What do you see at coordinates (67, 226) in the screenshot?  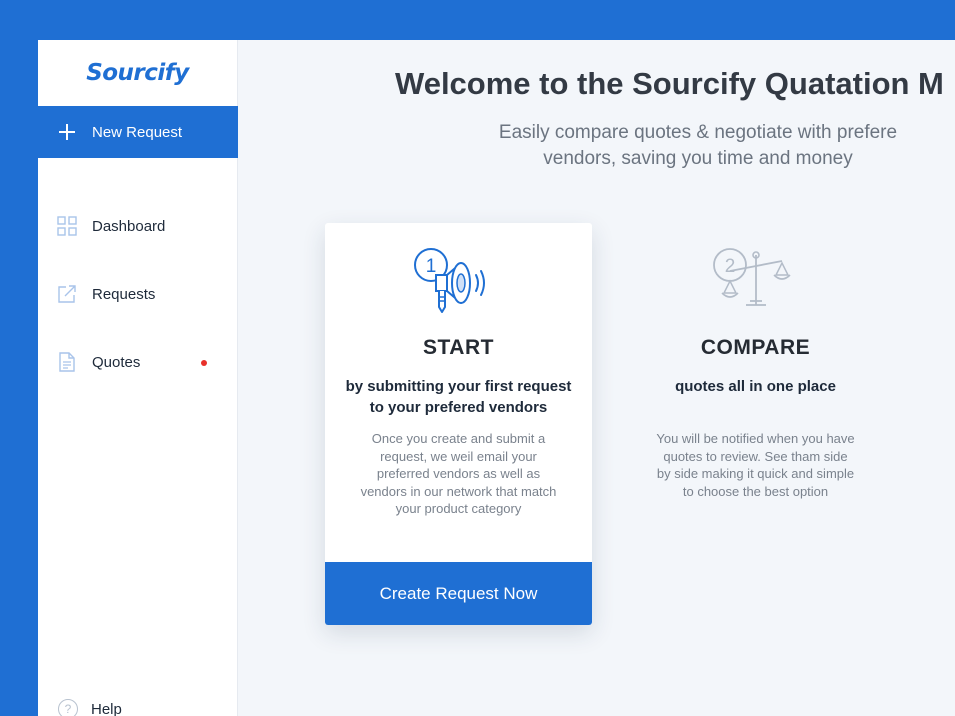 I see `grid-icon` at bounding box center [67, 226].